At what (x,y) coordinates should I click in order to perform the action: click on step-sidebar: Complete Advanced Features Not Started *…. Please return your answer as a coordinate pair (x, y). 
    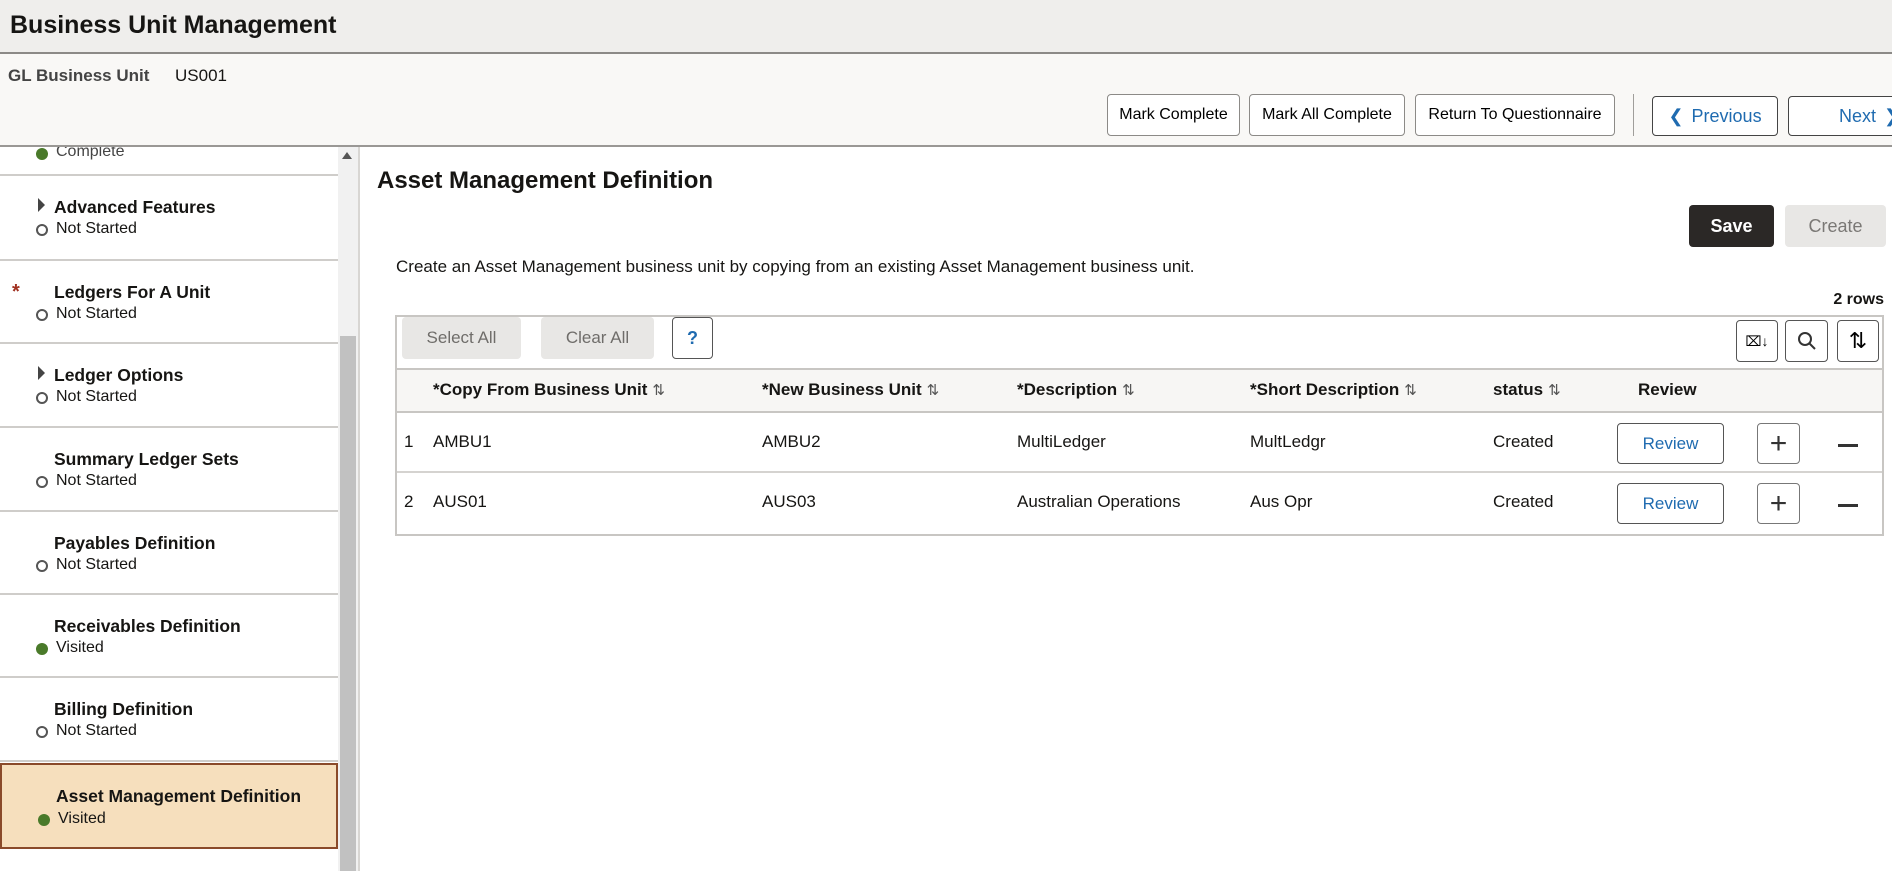
    Looking at the image, I should click on (169, 509).